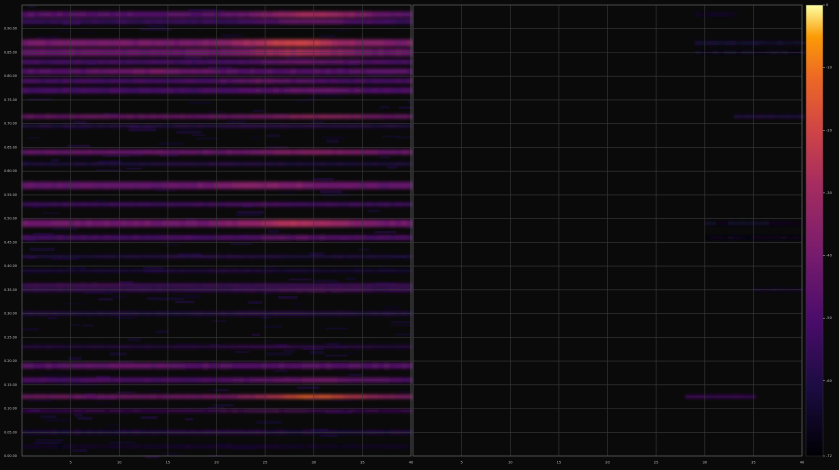 The width and height of the screenshot is (839, 470). What do you see at coordinates (784, 116) in the screenshot?
I see `band-4-cell` at bounding box center [784, 116].